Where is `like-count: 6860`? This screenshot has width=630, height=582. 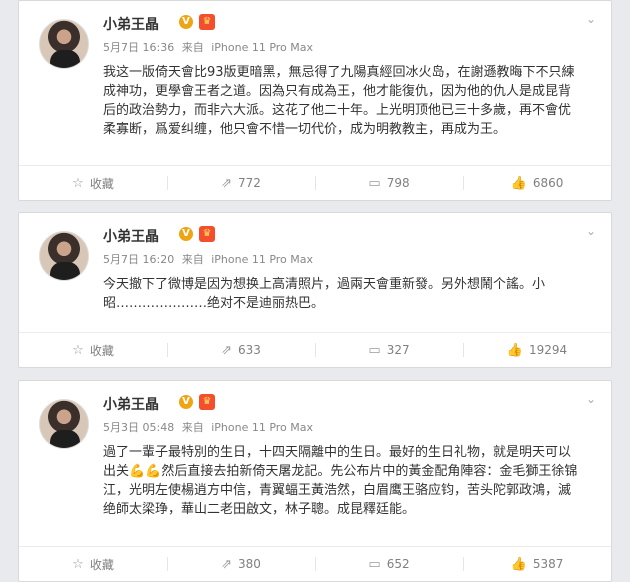
like-count: 6860 is located at coordinates (548, 183).